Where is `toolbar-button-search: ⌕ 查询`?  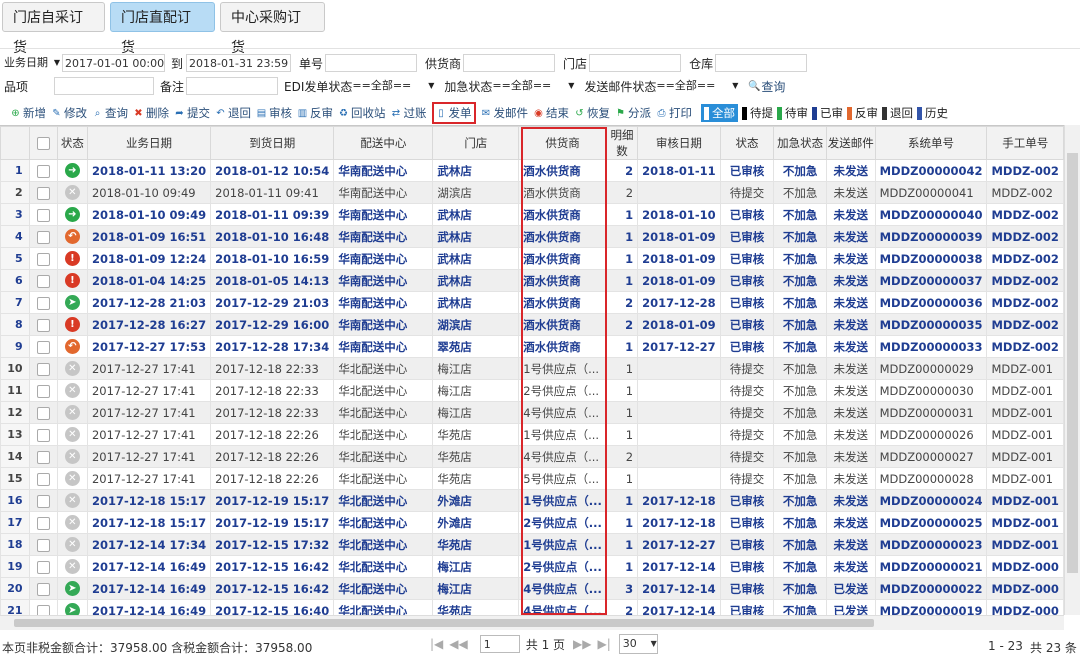 toolbar-button-search: ⌕ 查询 is located at coordinates (110, 113).